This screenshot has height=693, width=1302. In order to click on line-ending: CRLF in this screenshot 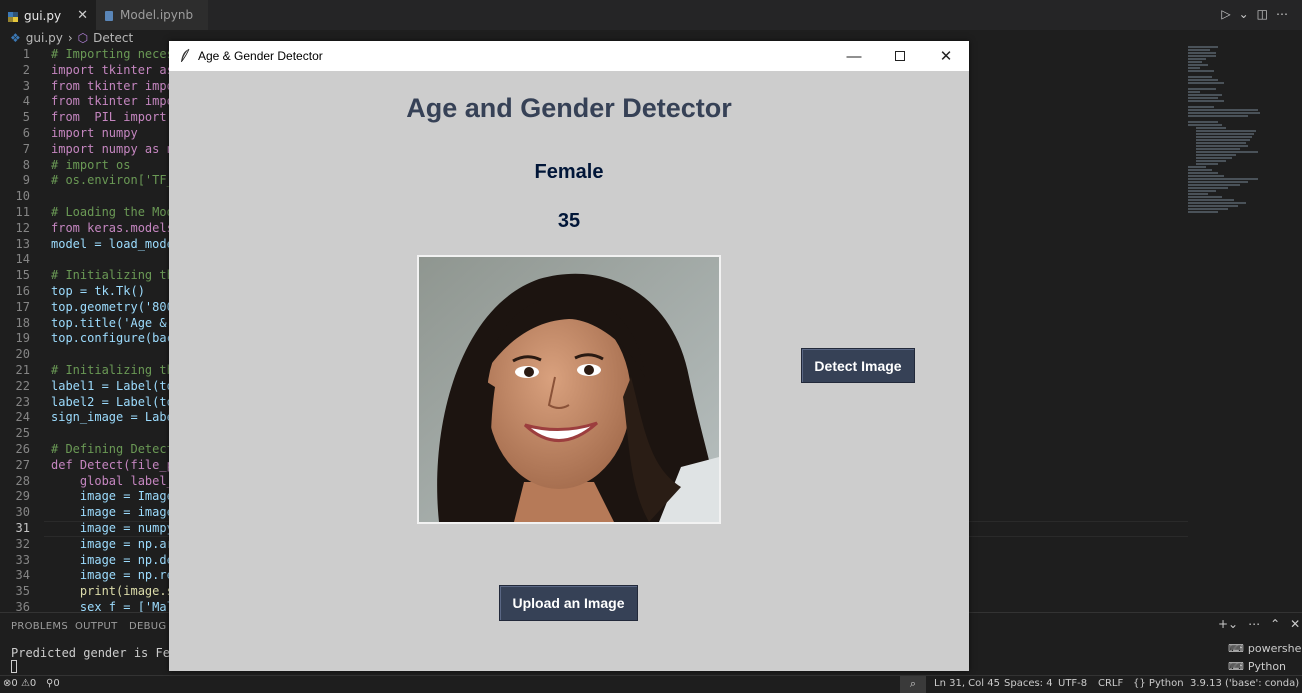, I will do `click(1110, 683)`.